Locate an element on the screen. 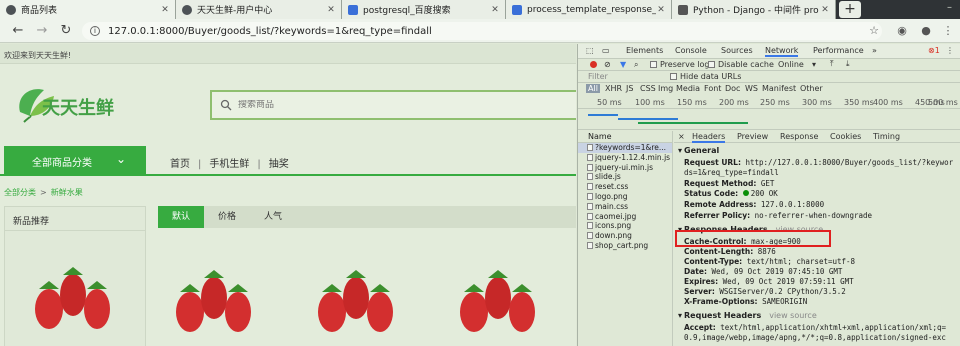 The height and width of the screenshot is (346, 960). filter-input: Filter is located at coordinates (598, 76).